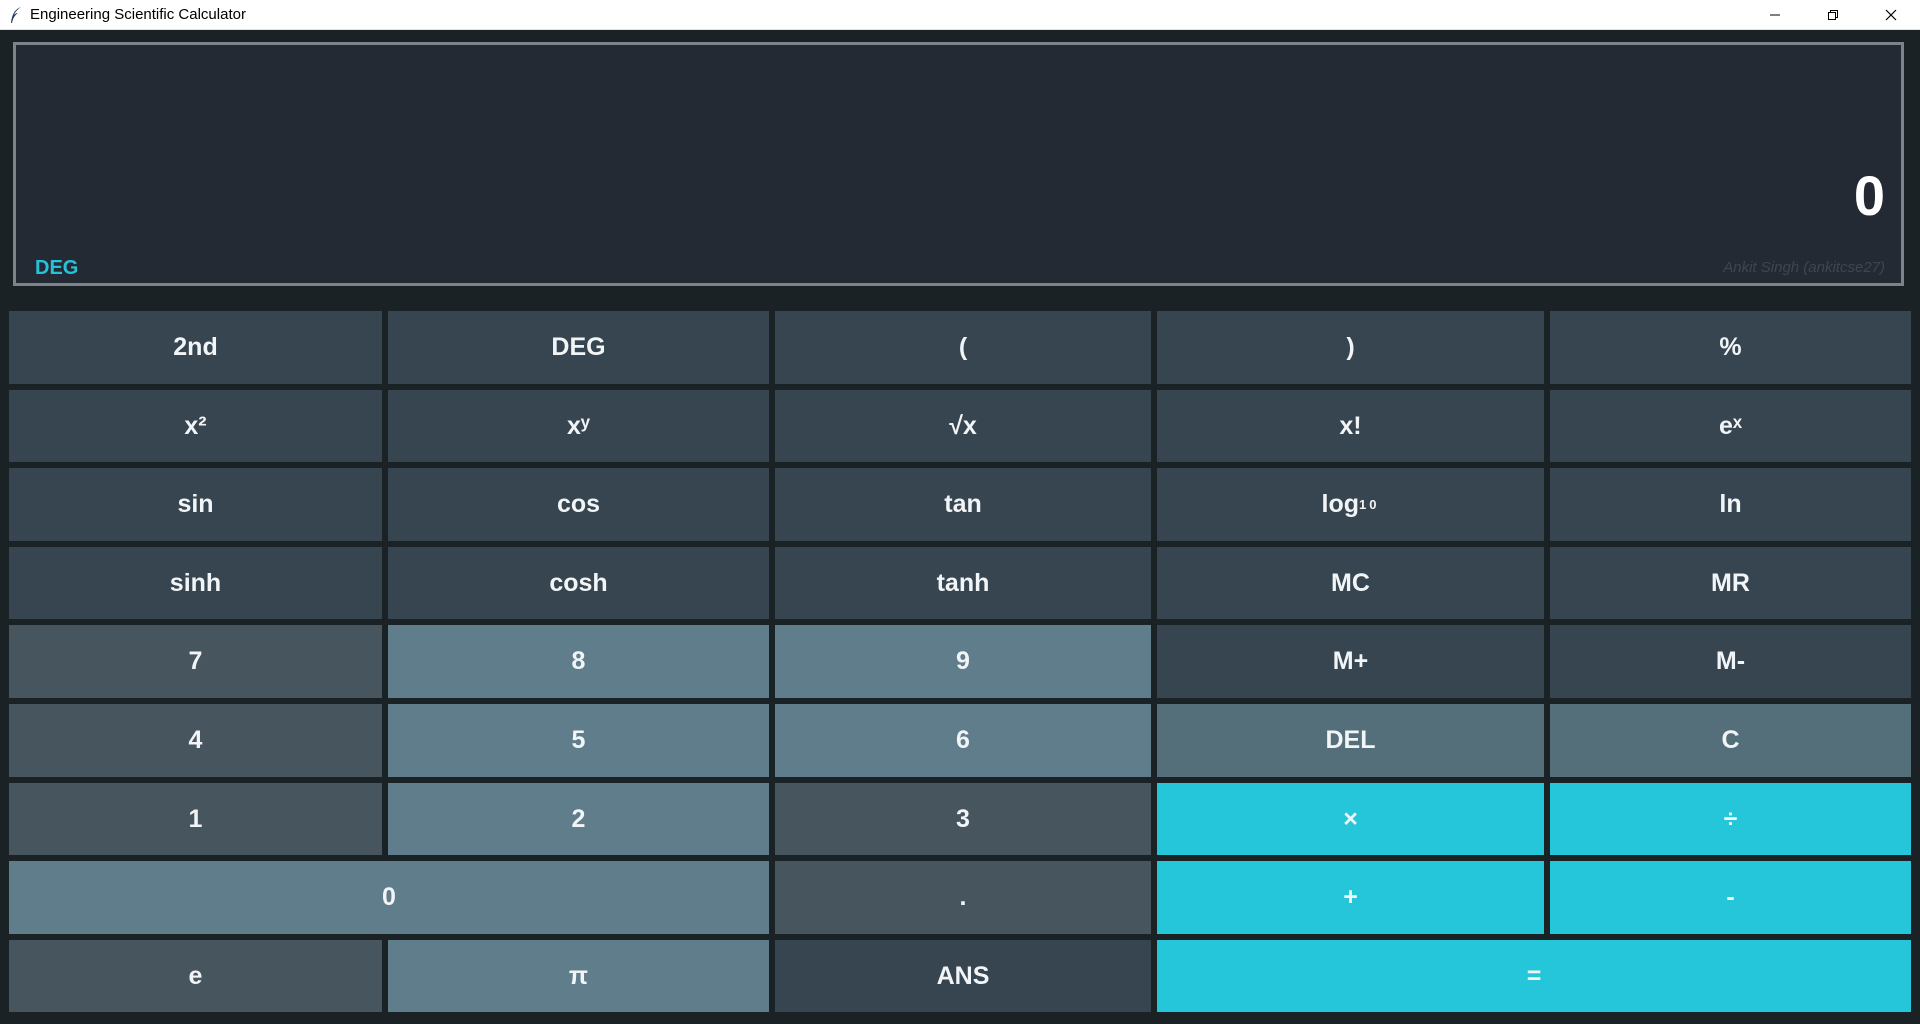  What do you see at coordinates (1350, 897) in the screenshot?
I see `add-button: +` at bounding box center [1350, 897].